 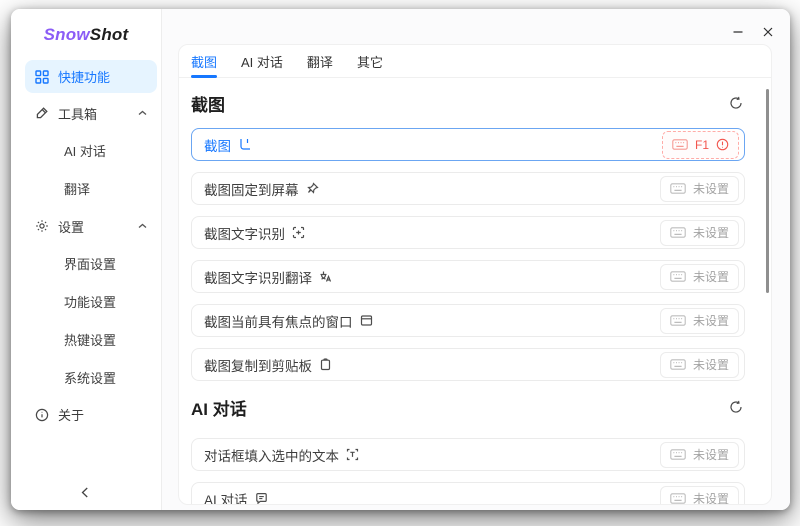 What do you see at coordinates (91, 414) in the screenshot?
I see `sidebar-item-about: 关于` at bounding box center [91, 414].